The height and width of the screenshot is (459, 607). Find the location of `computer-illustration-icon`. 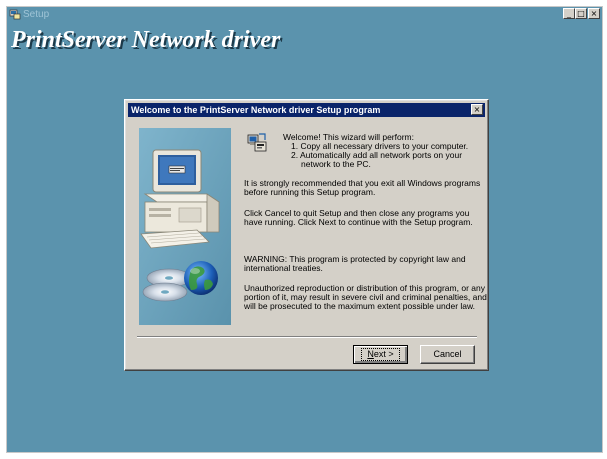

computer-illustration-icon is located at coordinates (185, 226).